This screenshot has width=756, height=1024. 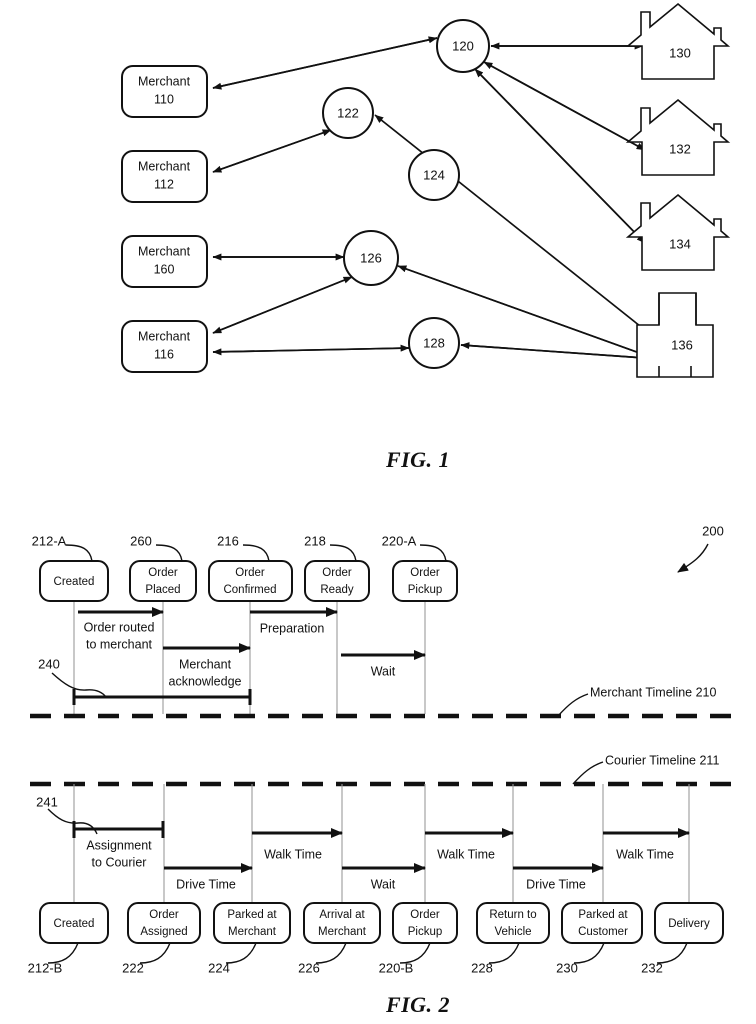 What do you see at coordinates (433, 553) in the screenshot?
I see `merchant-state-order-pickup-a-leader` at bounding box center [433, 553].